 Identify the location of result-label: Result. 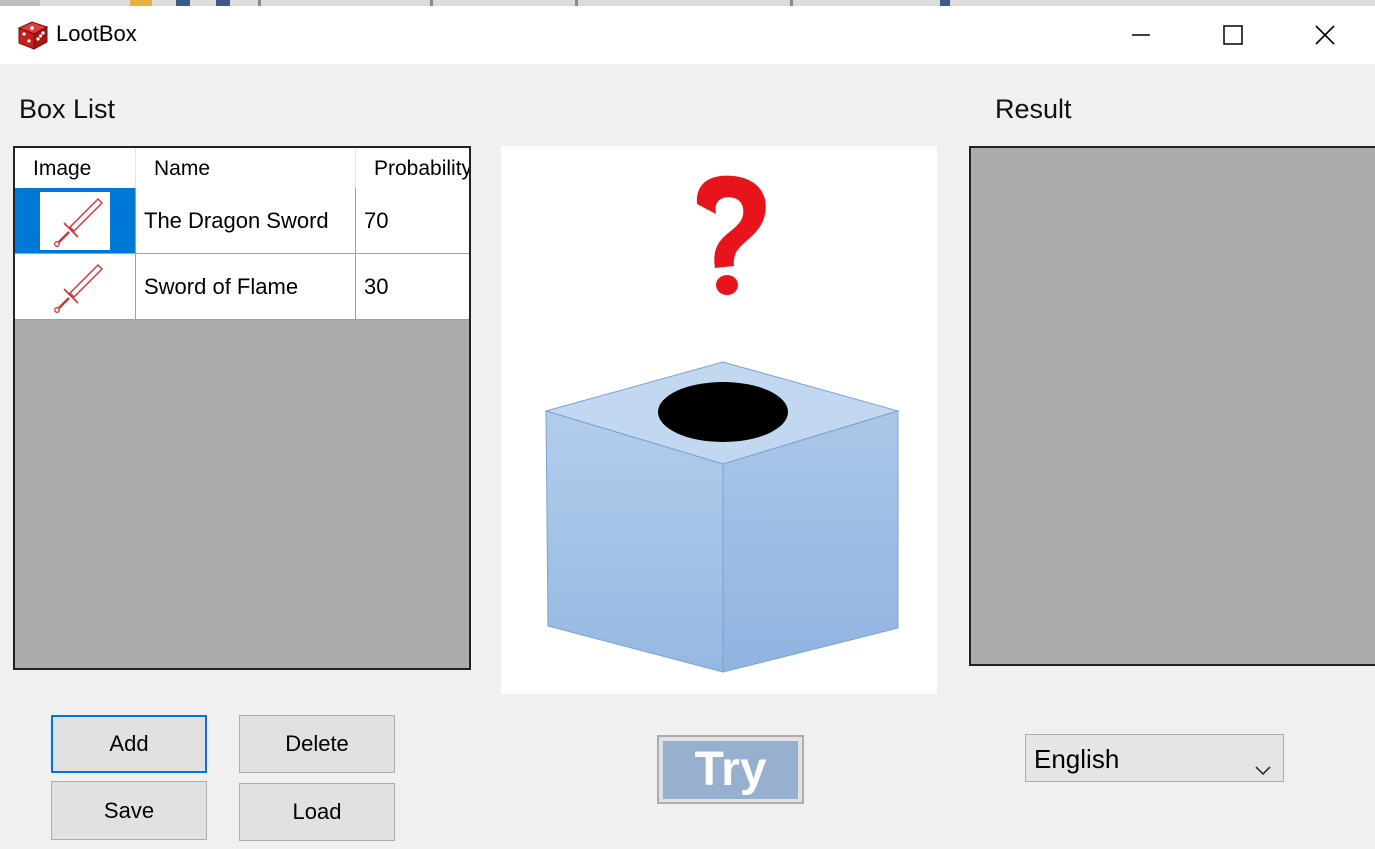
(1033, 109).